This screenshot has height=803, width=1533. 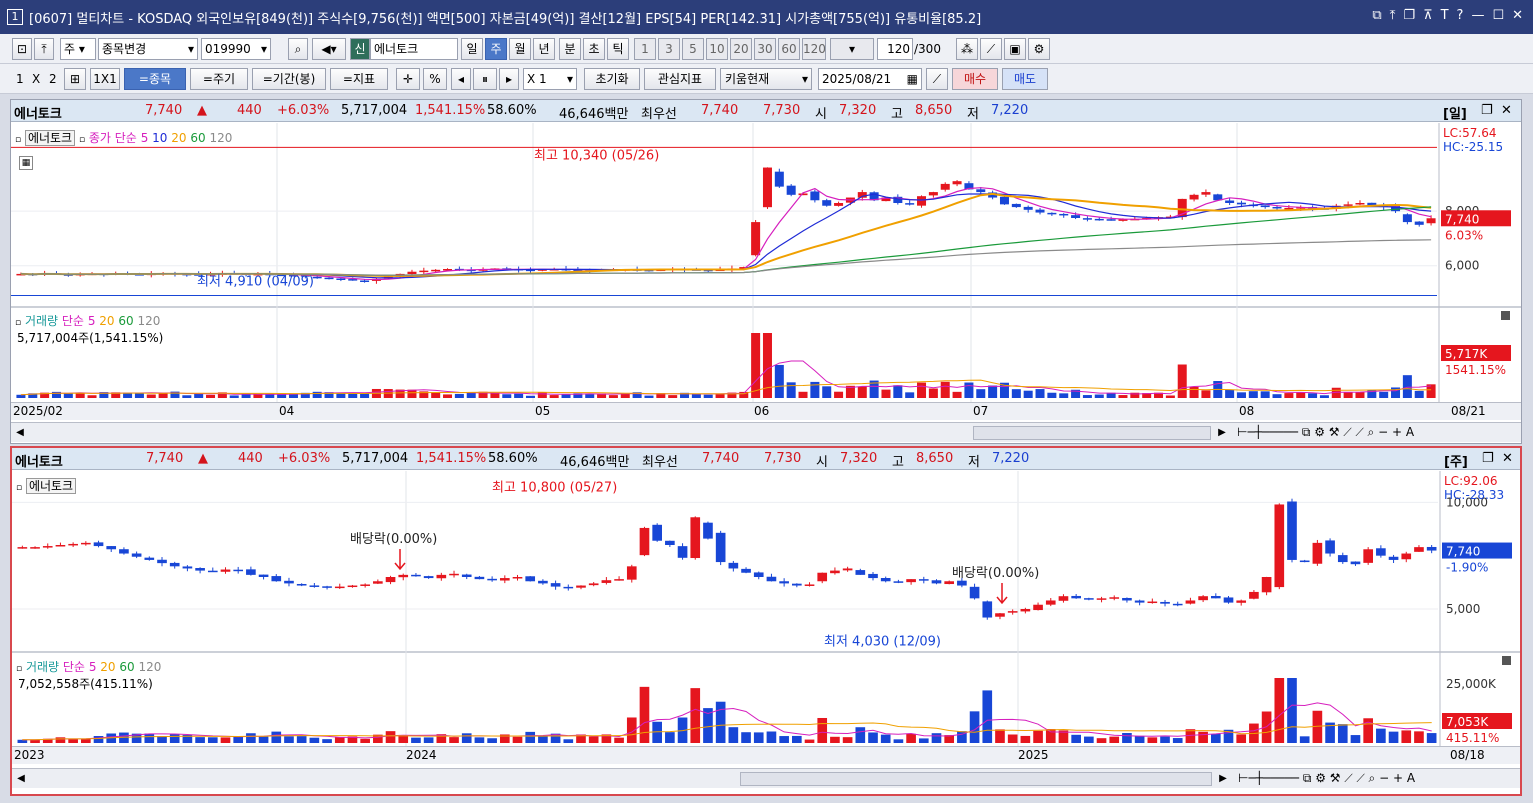 What do you see at coordinates (975, 79) in the screenshot?
I see `buy-button: 매수` at bounding box center [975, 79].